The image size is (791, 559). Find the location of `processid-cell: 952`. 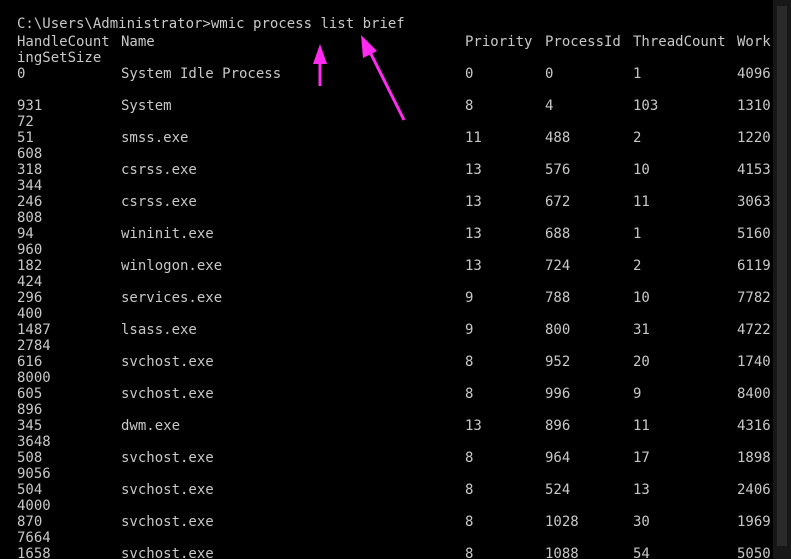

processid-cell: 952 is located at coordinates (558, 362).